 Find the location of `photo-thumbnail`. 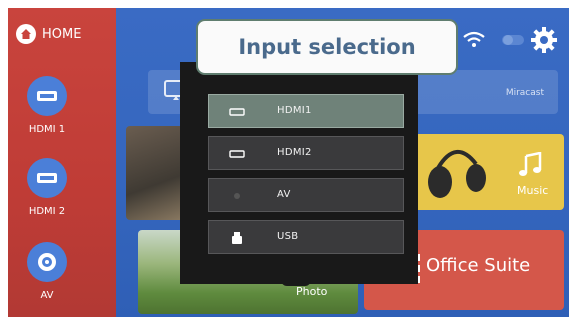

photo-thumbnail is located at coordinates (156, 173).